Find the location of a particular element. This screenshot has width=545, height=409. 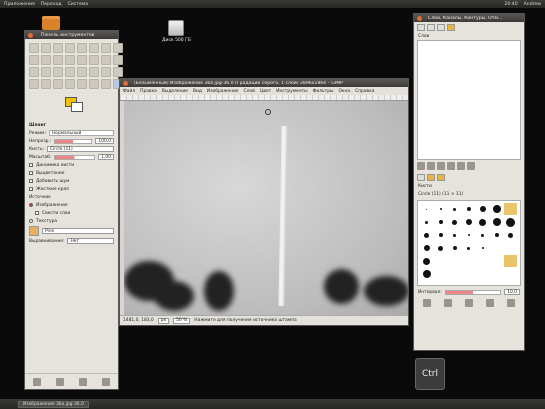

background-color-swatch is located at coordinates (77, 107).